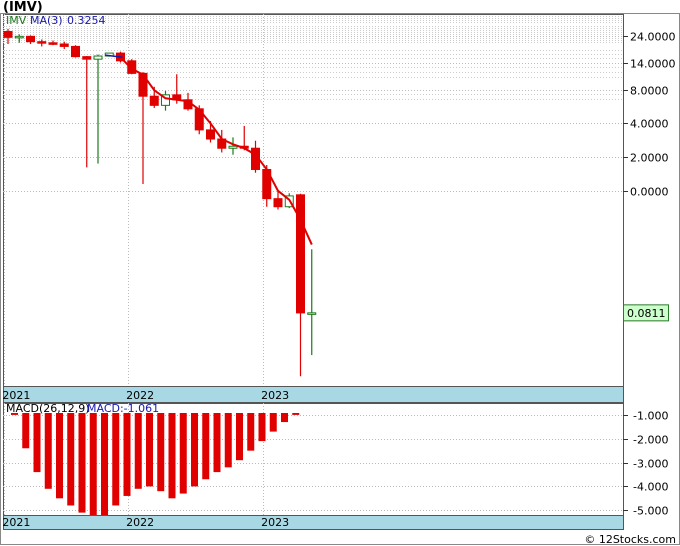 The image size is (680, 546). What do you see at coordinates (86, 20) in the screenshot?
I see `legend-ma-value: 0.3254` at bounding box center [86, 20].